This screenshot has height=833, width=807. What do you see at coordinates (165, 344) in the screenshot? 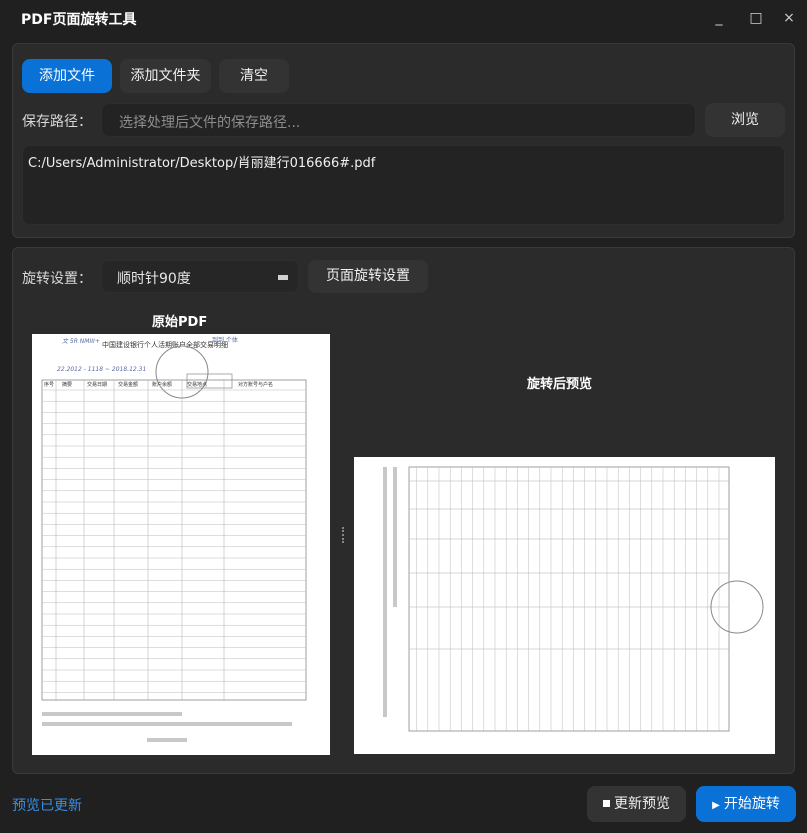
I see `doc-header: 中国建设银行个人活期账户全部交易明细` at bounding box center [165, 344].